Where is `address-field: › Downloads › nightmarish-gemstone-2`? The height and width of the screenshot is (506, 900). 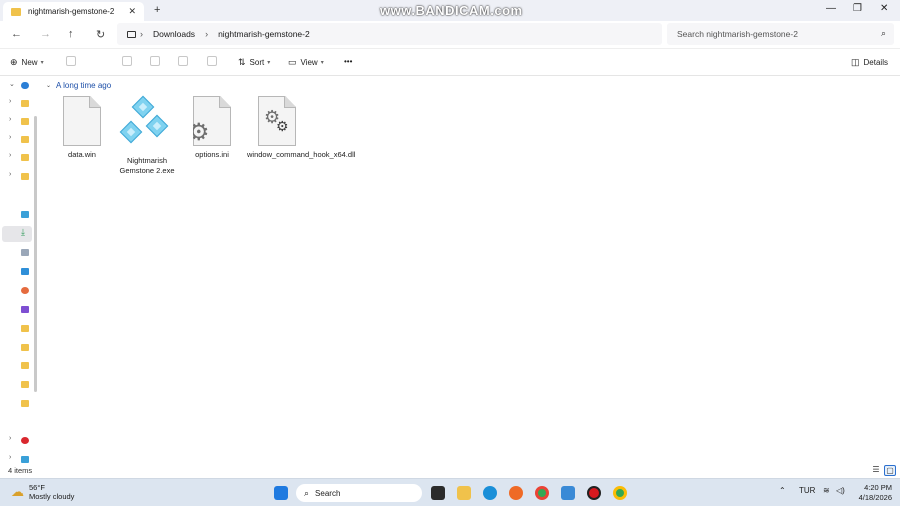 address-field: › Downloads › nightmarish-gemstone-2 is located at coordinates (389, 34).